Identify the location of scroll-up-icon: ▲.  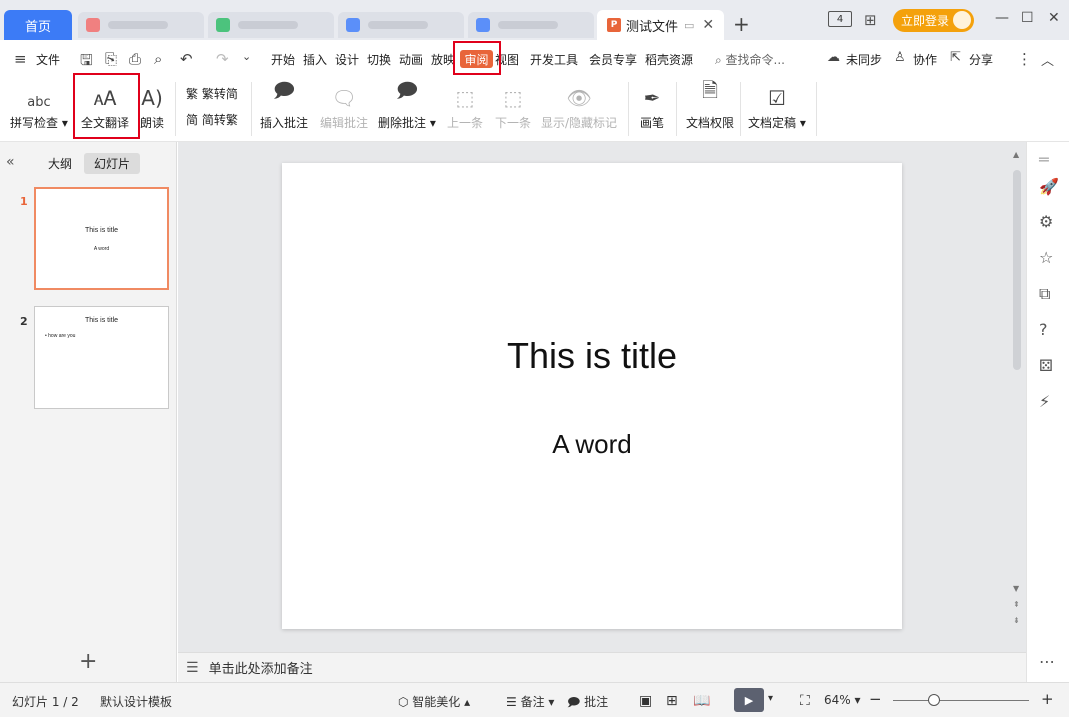
(1016, 154).